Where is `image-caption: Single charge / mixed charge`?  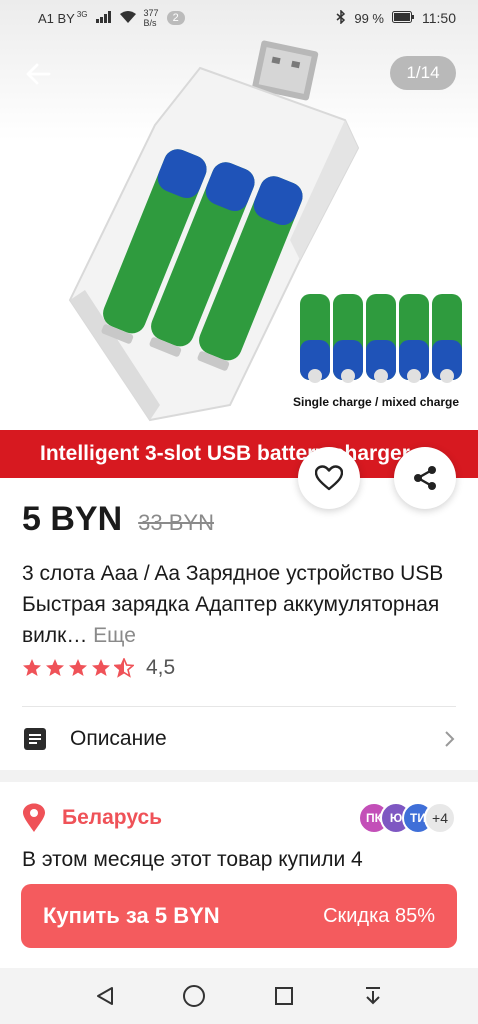 image-caption: Single charge / mixed charge is located at coordinates (376, 402).